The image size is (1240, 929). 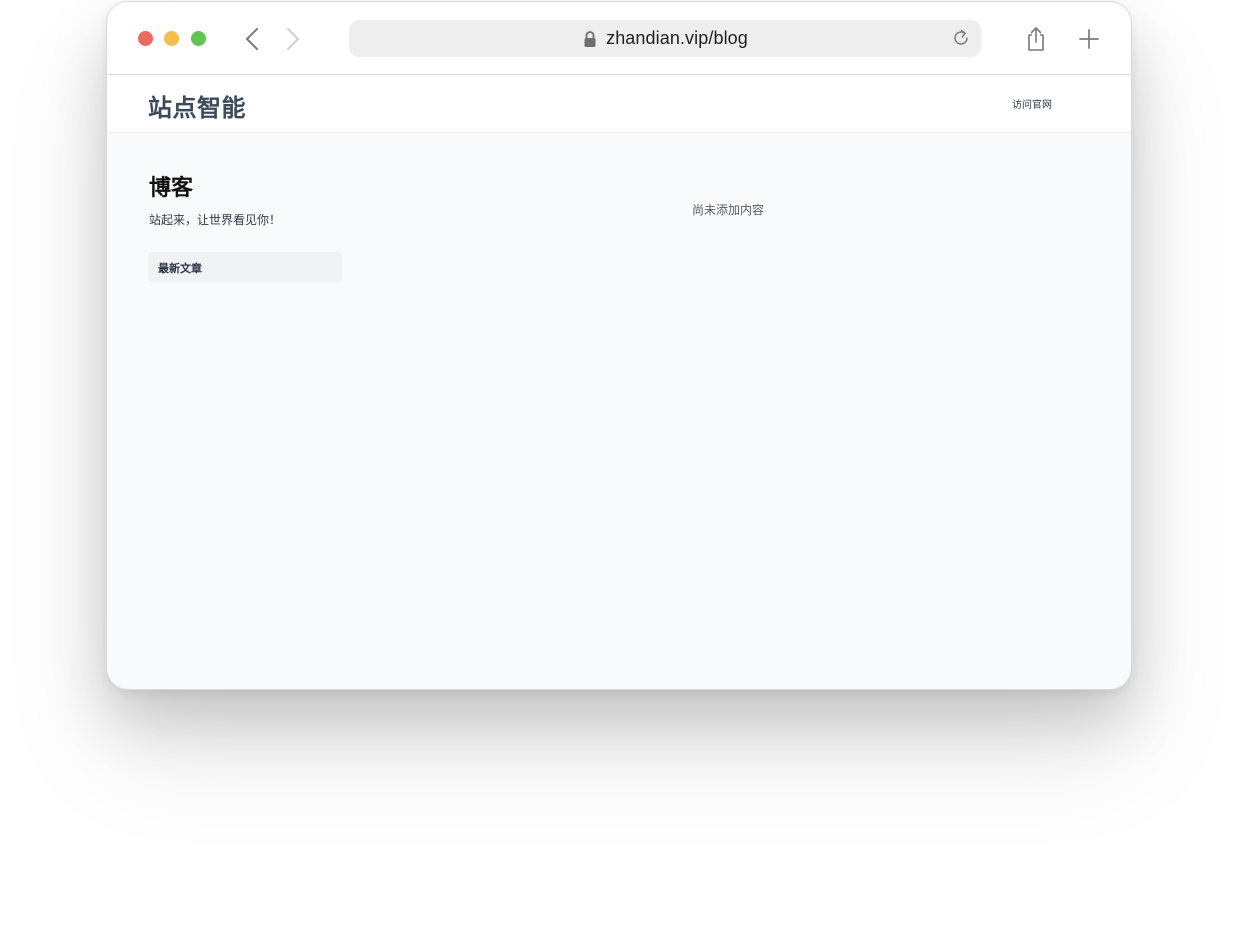 I want to click on reload-icon, so click(x=961, y=38).